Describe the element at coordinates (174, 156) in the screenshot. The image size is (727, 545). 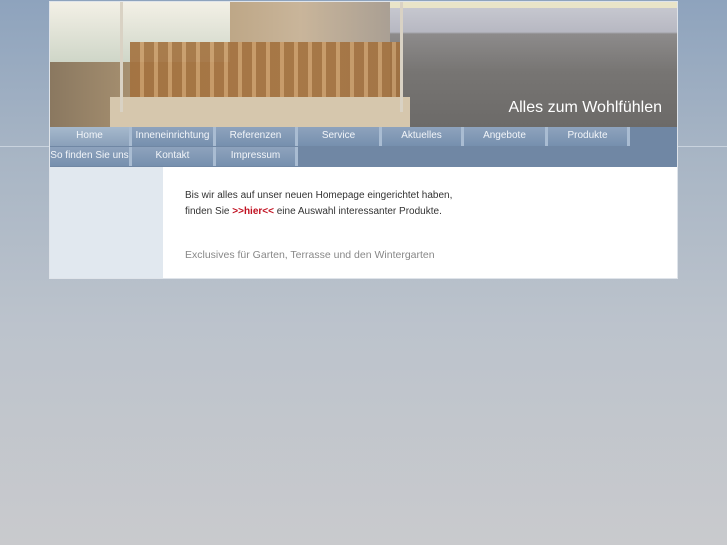
I see `nav-kontakt: Kontakt` at that location.